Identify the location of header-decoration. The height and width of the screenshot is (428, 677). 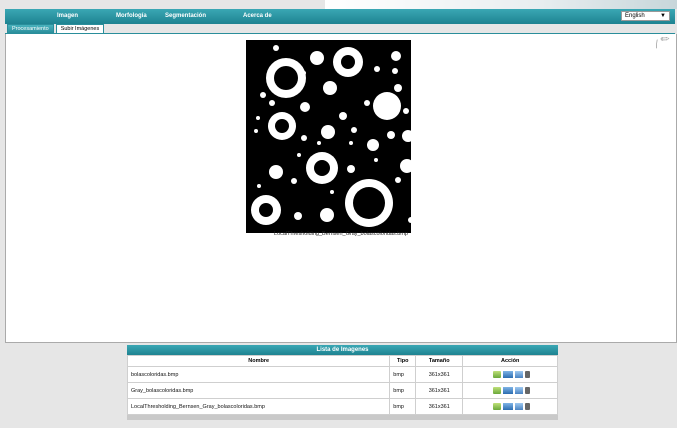
(501, 4).